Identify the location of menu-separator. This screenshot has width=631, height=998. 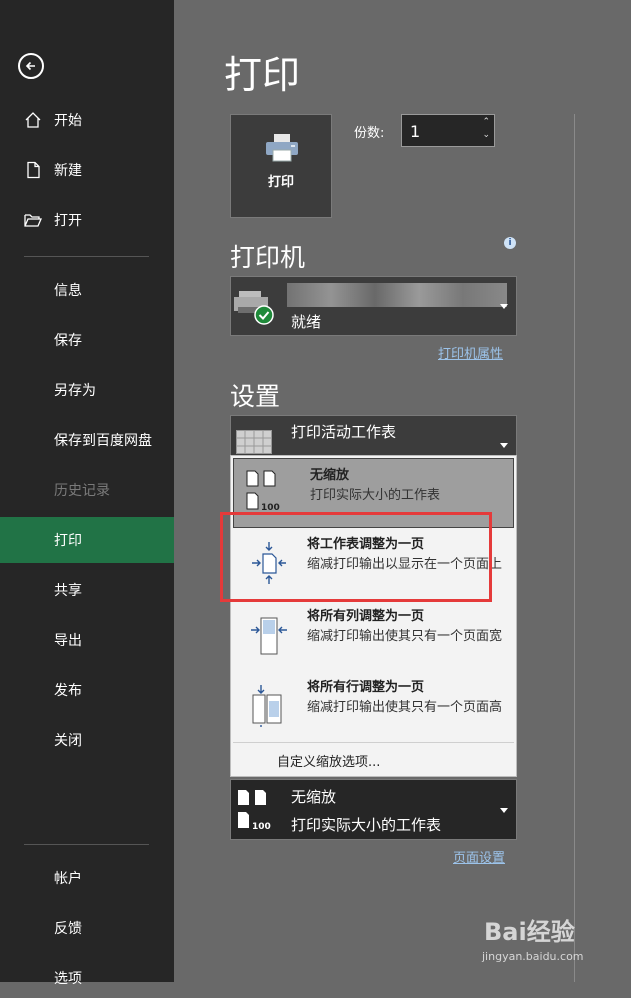
(373, 742).